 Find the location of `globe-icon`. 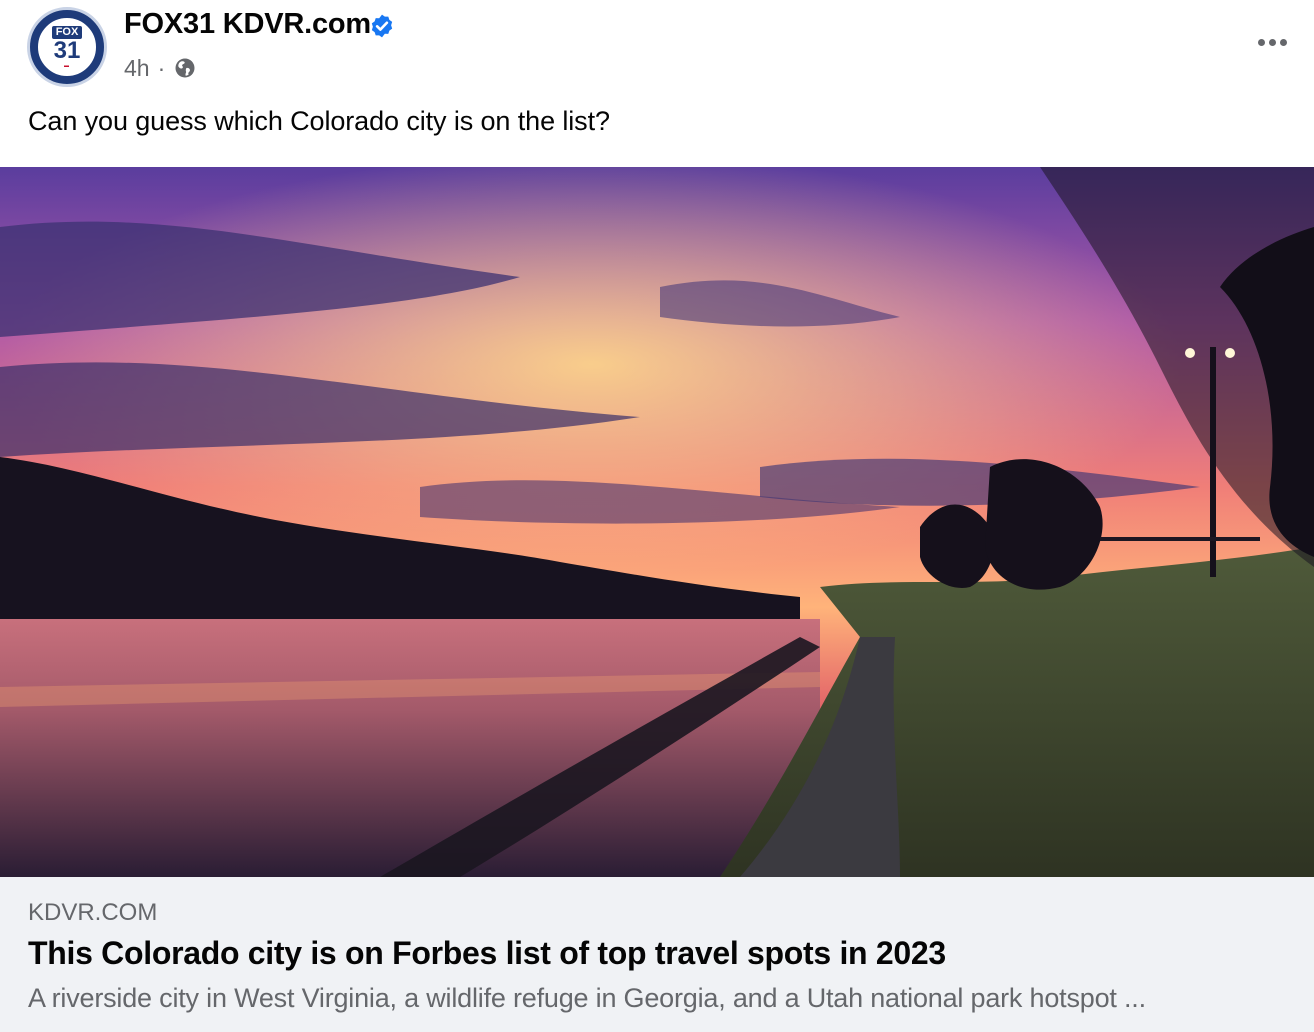

globe-icon is located at coordinates (185, 68).